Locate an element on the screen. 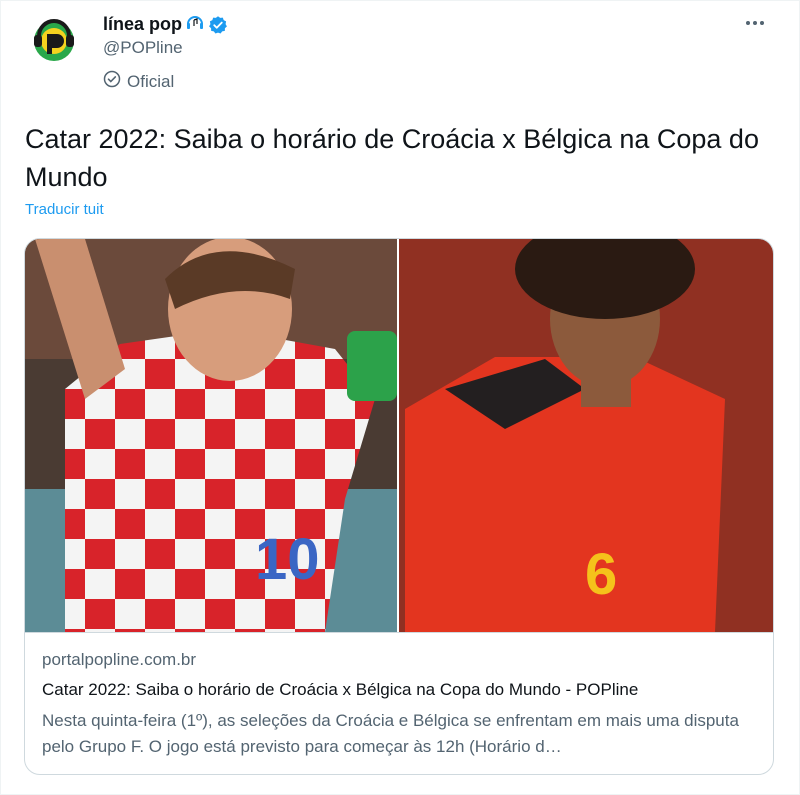 Image resolution: width=800 pixels, height=795 pixels. avatar is located at coordinates (54, 39).